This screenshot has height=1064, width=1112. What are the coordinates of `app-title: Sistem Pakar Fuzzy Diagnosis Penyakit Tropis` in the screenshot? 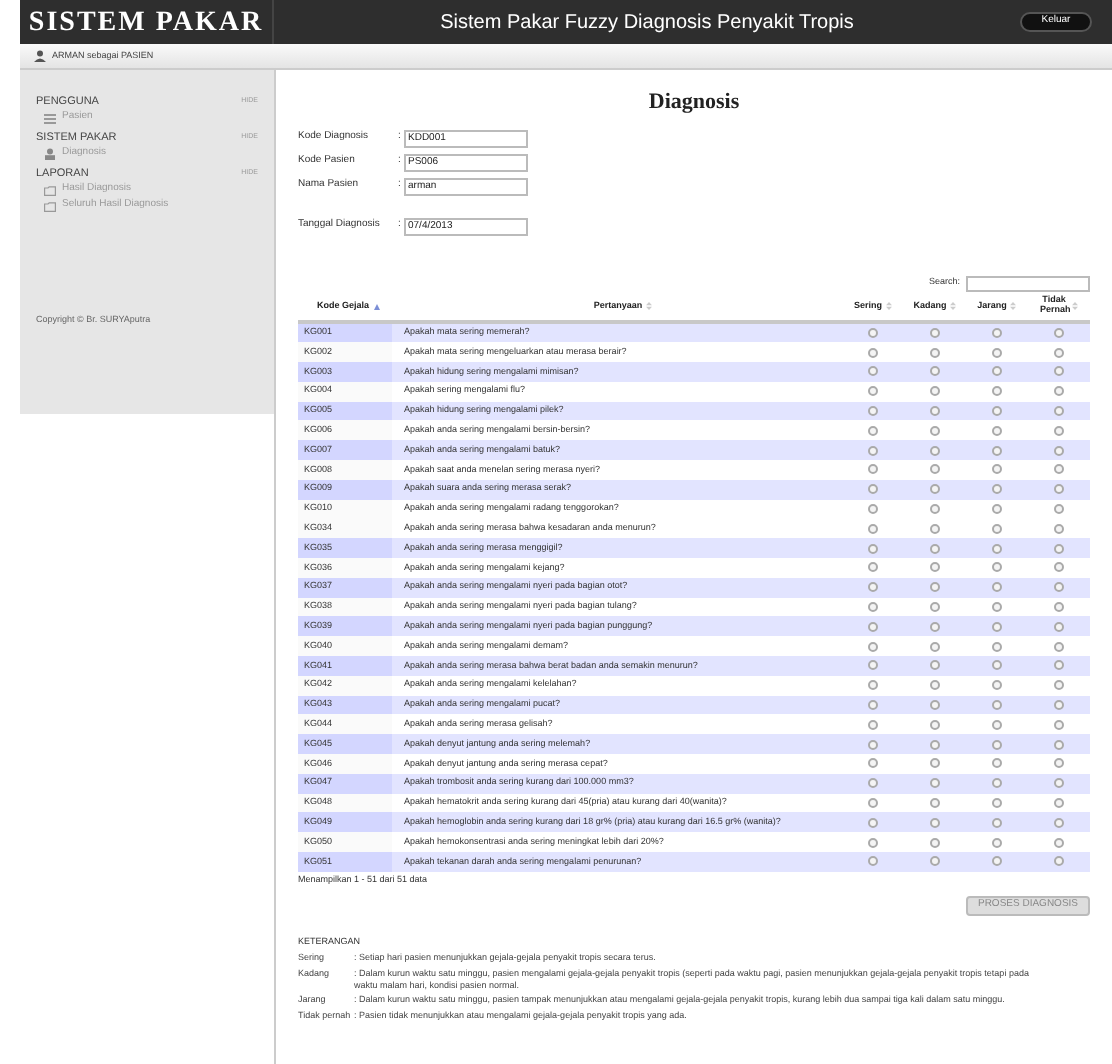 It's located at (647, 23).